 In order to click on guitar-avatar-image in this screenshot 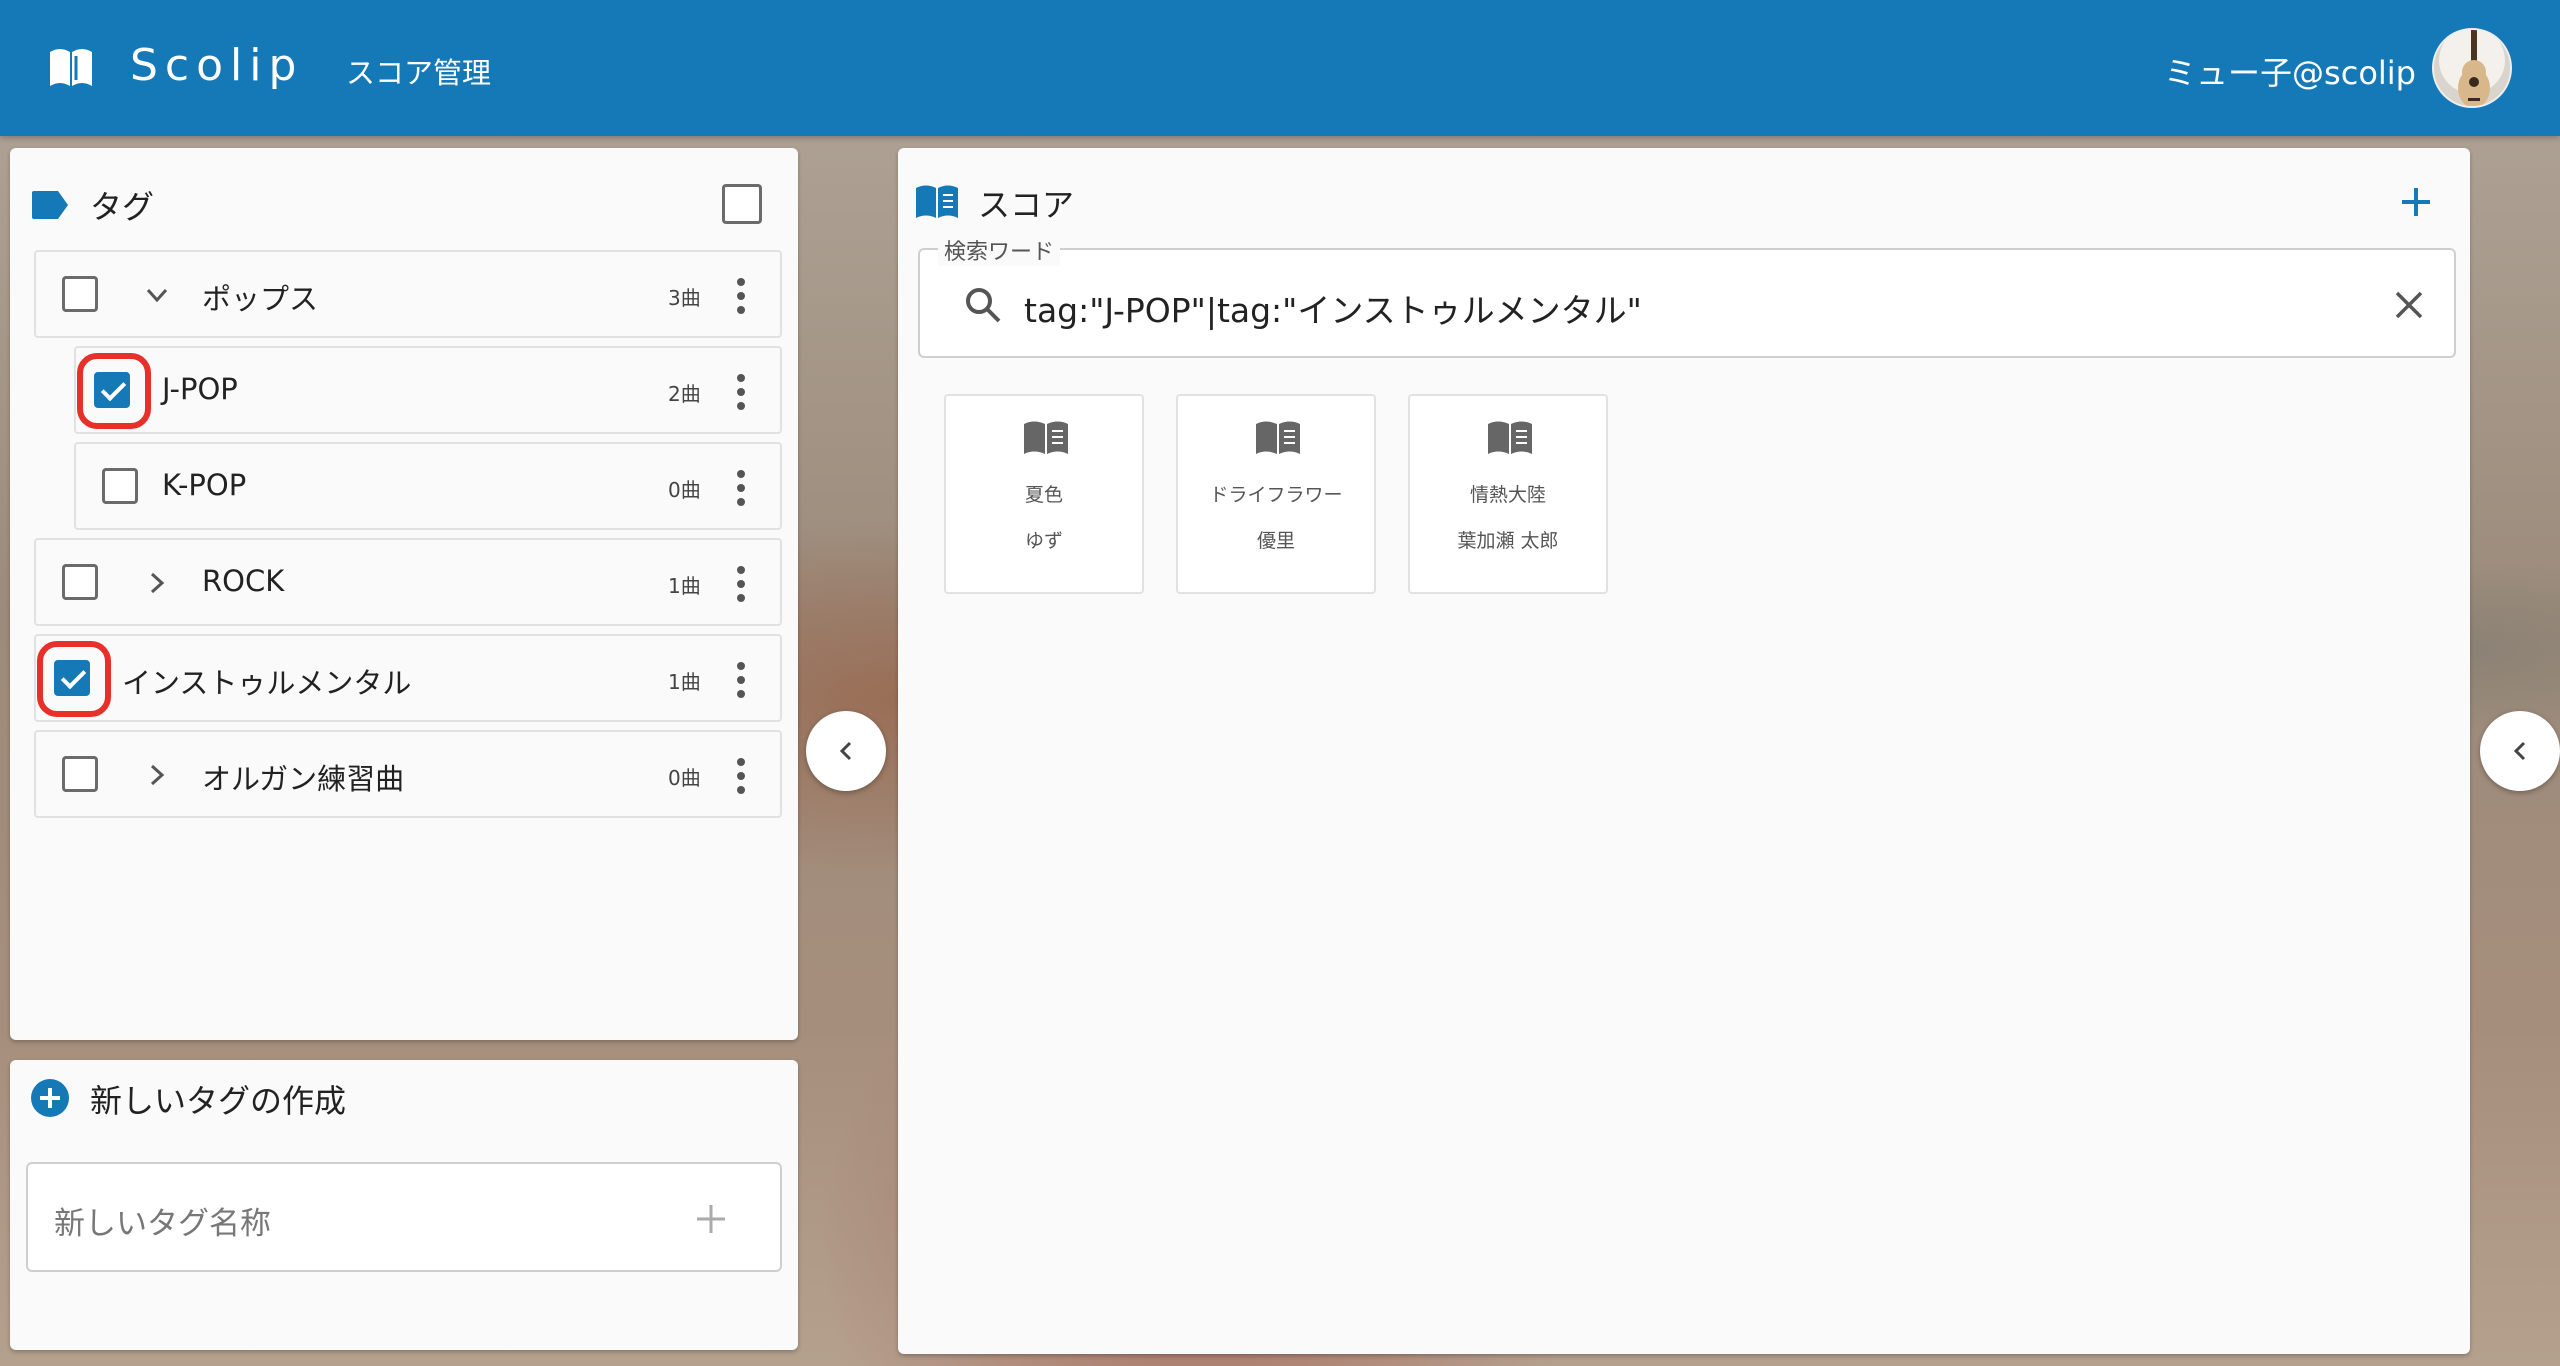, I will do `click(2474, 68)`.